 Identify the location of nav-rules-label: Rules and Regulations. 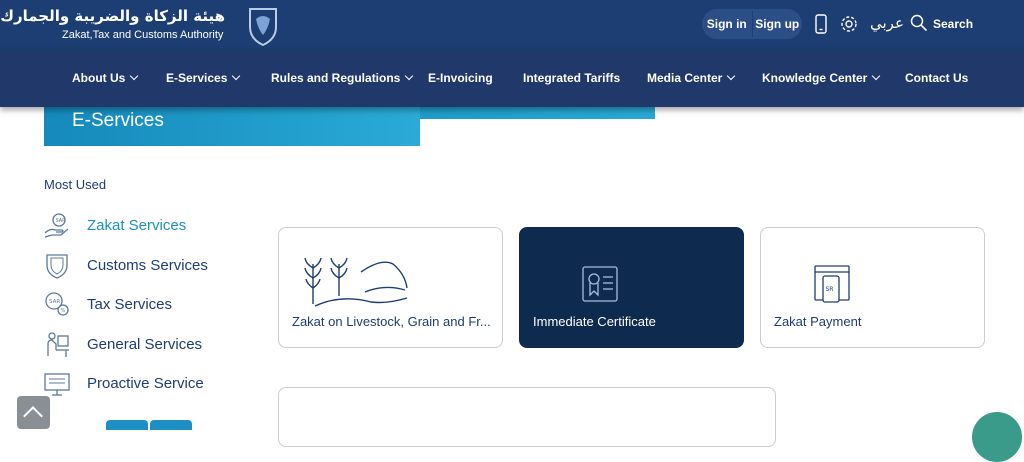
(336, 78).